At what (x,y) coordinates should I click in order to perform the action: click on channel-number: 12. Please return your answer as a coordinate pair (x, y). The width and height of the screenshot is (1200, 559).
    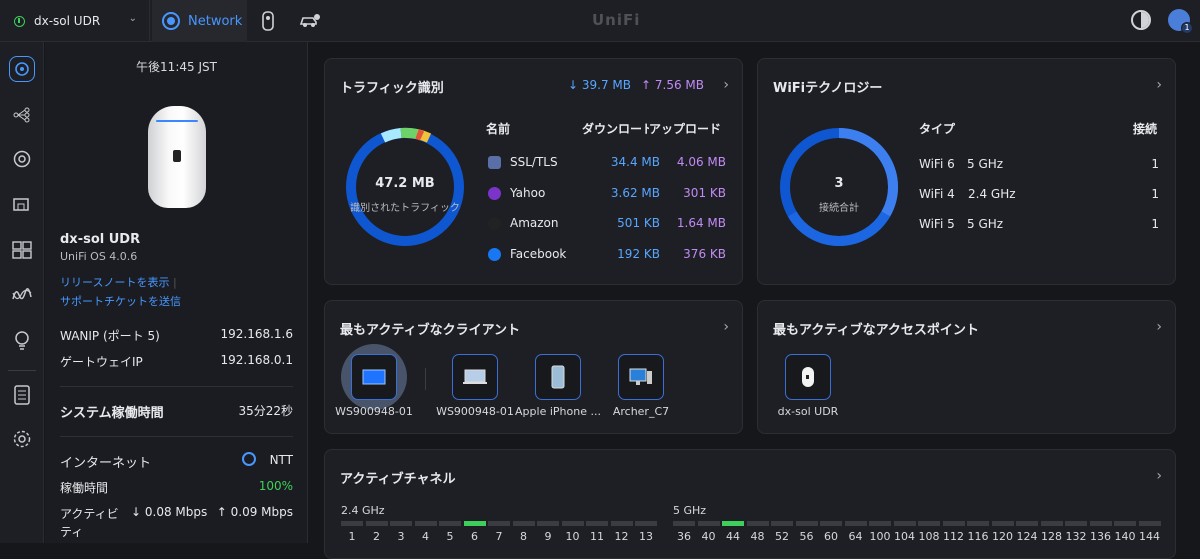
    Looking at the image, I should click on (621, 536).